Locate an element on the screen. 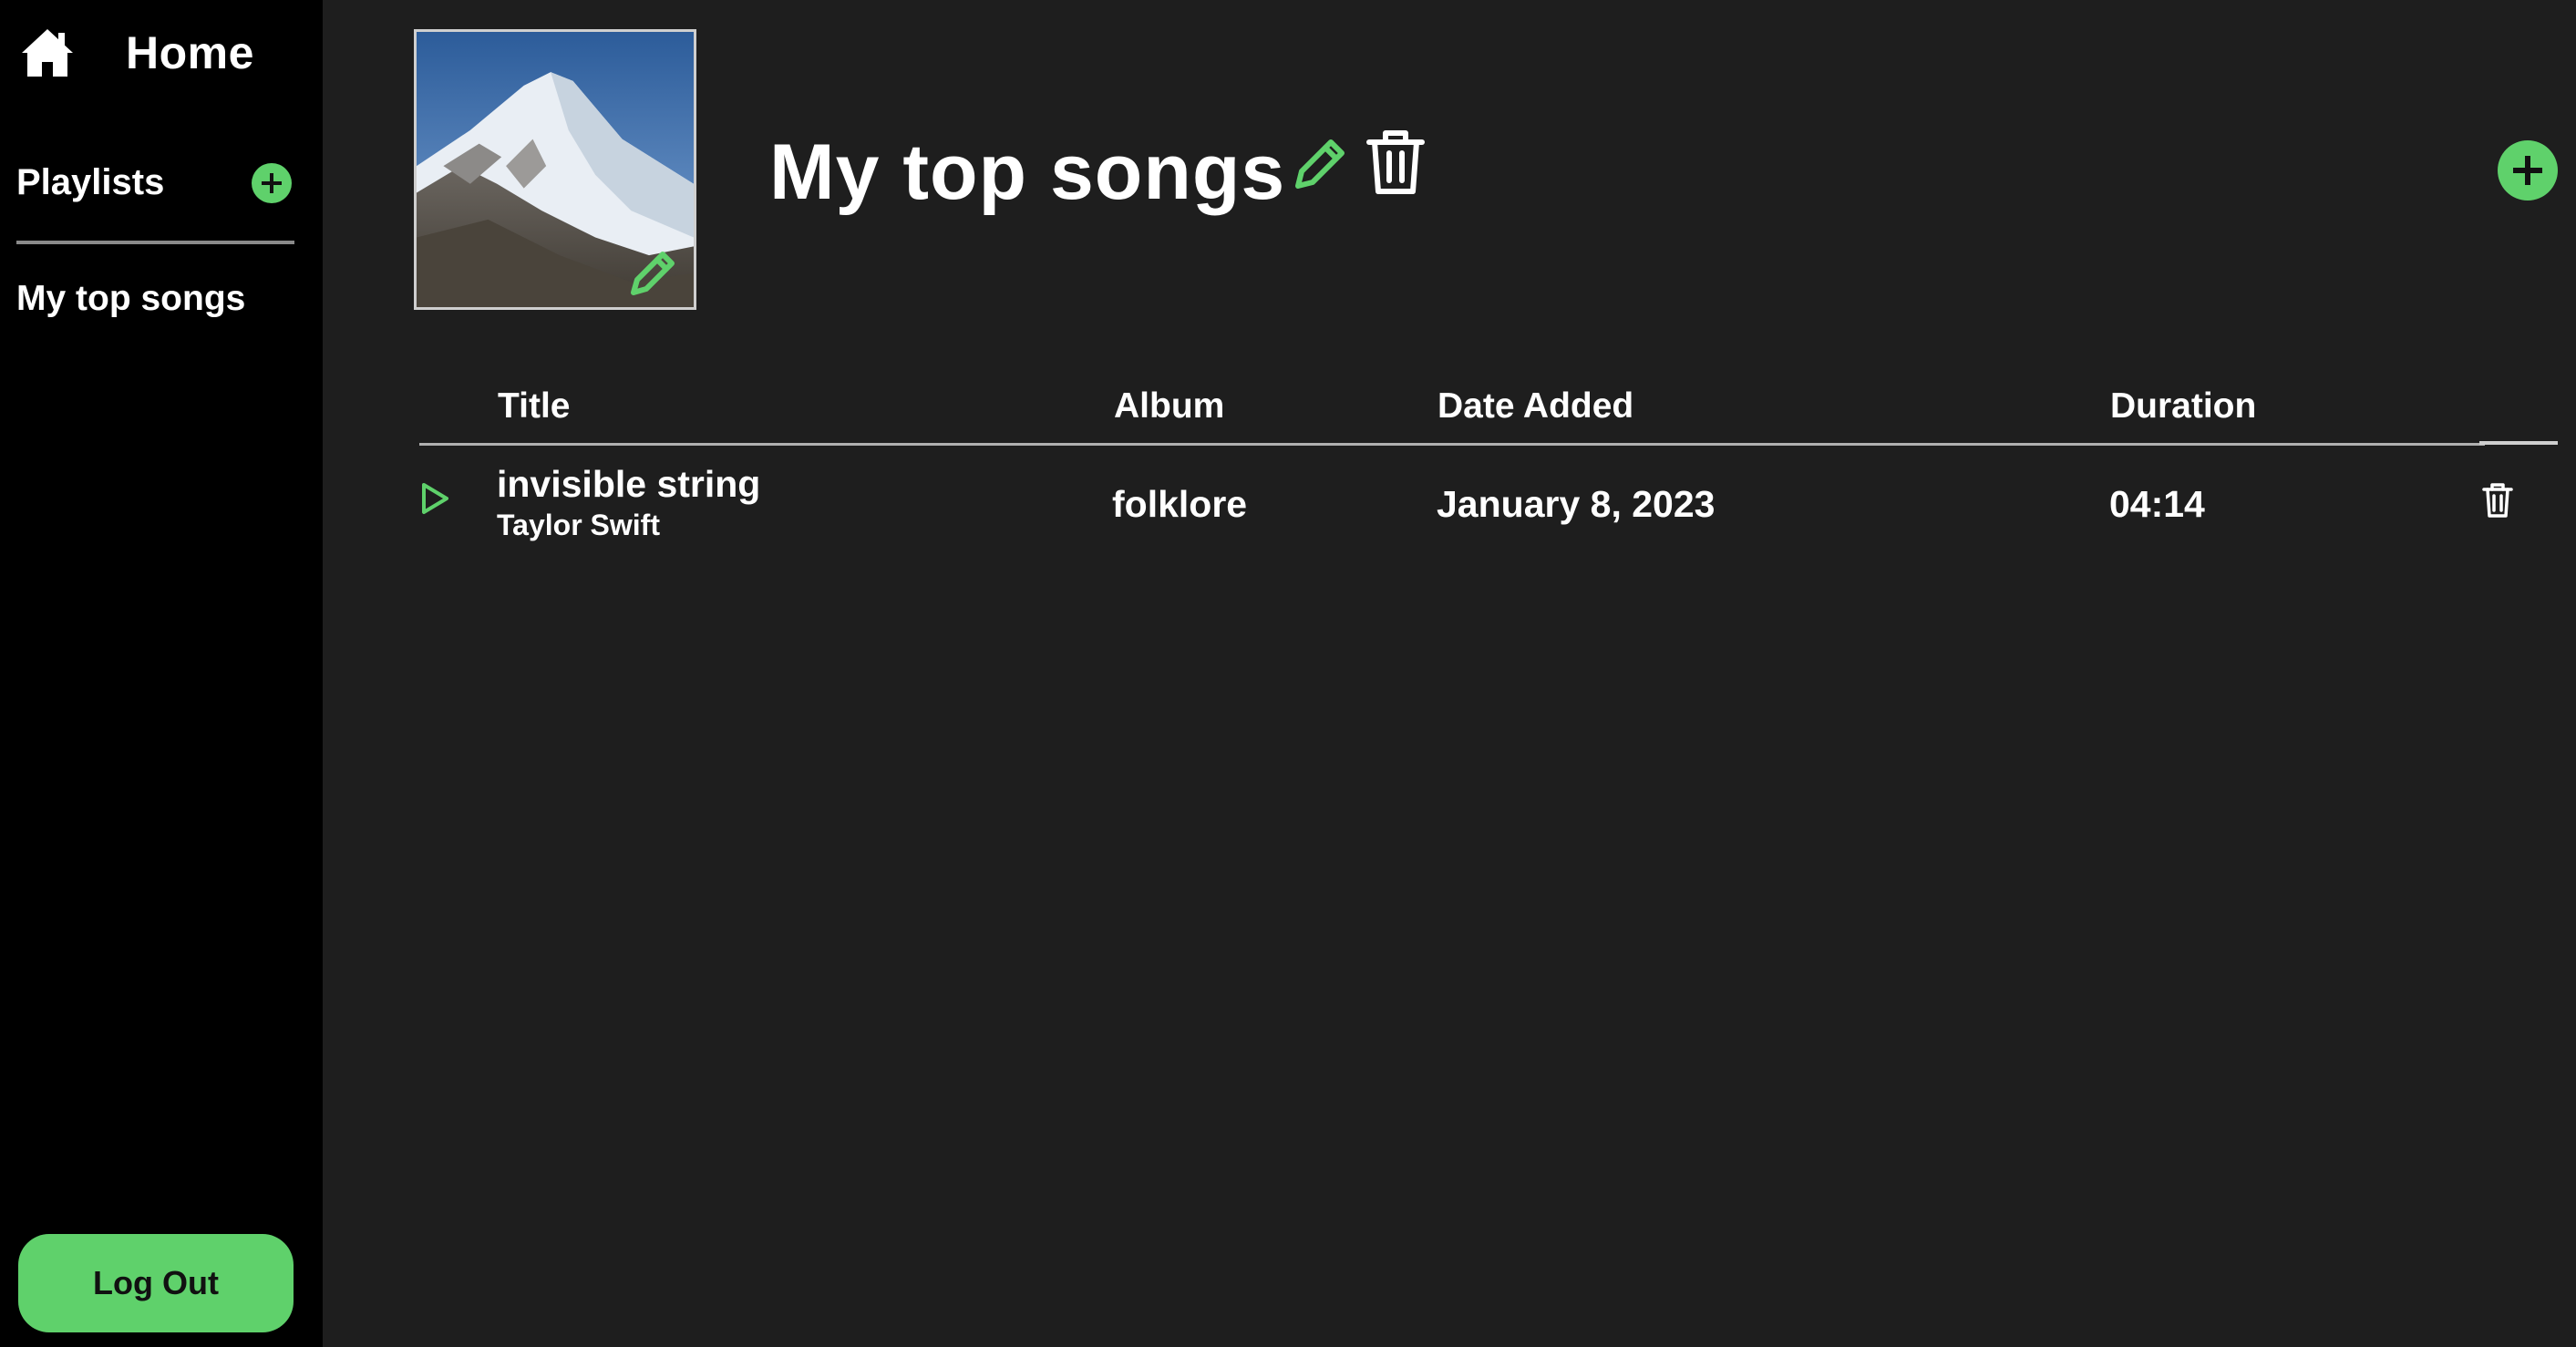 The width and height of the screenshot is (2576, 1347). column-header-album: Album is located at coordinates (1169, 406).